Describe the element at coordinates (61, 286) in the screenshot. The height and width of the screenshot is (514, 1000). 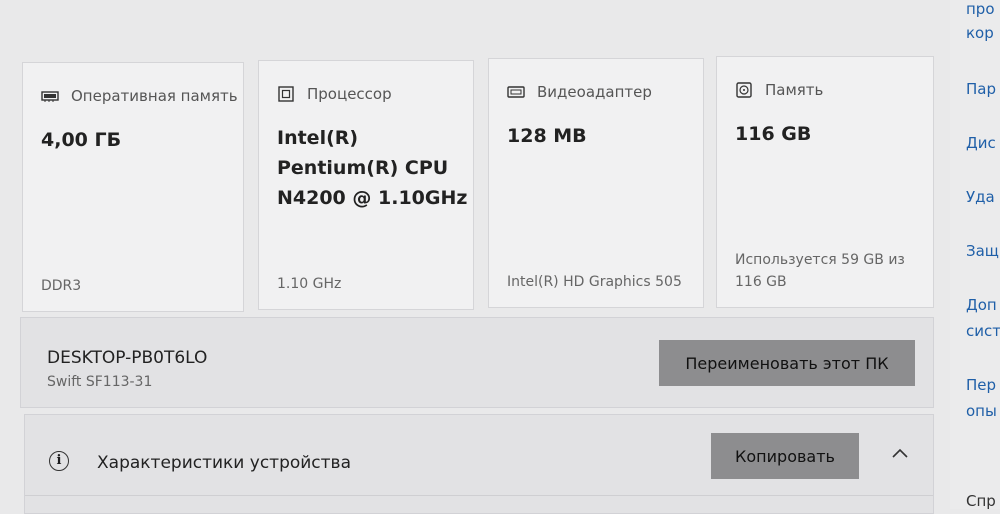
I see `ram-type: DDR3` at that location.